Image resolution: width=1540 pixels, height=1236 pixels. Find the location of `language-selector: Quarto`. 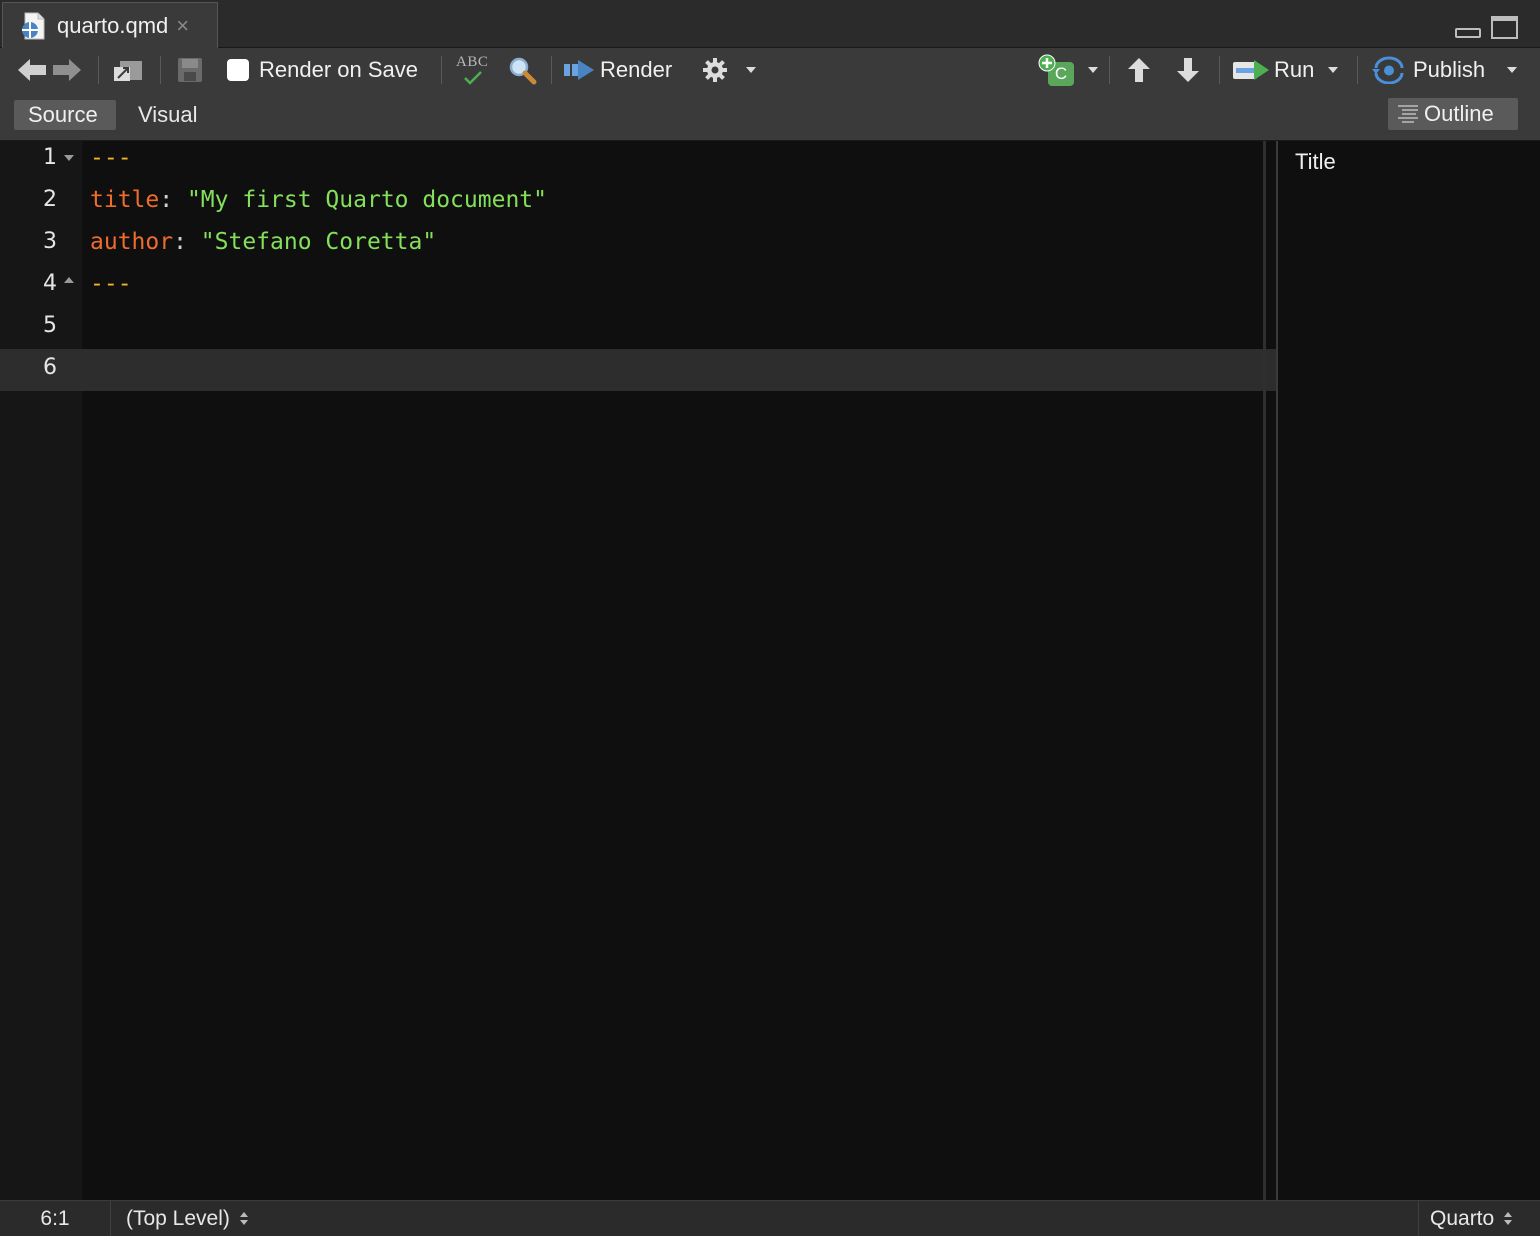

language-selector: Quarto is located at coordinates (1471, 1218).